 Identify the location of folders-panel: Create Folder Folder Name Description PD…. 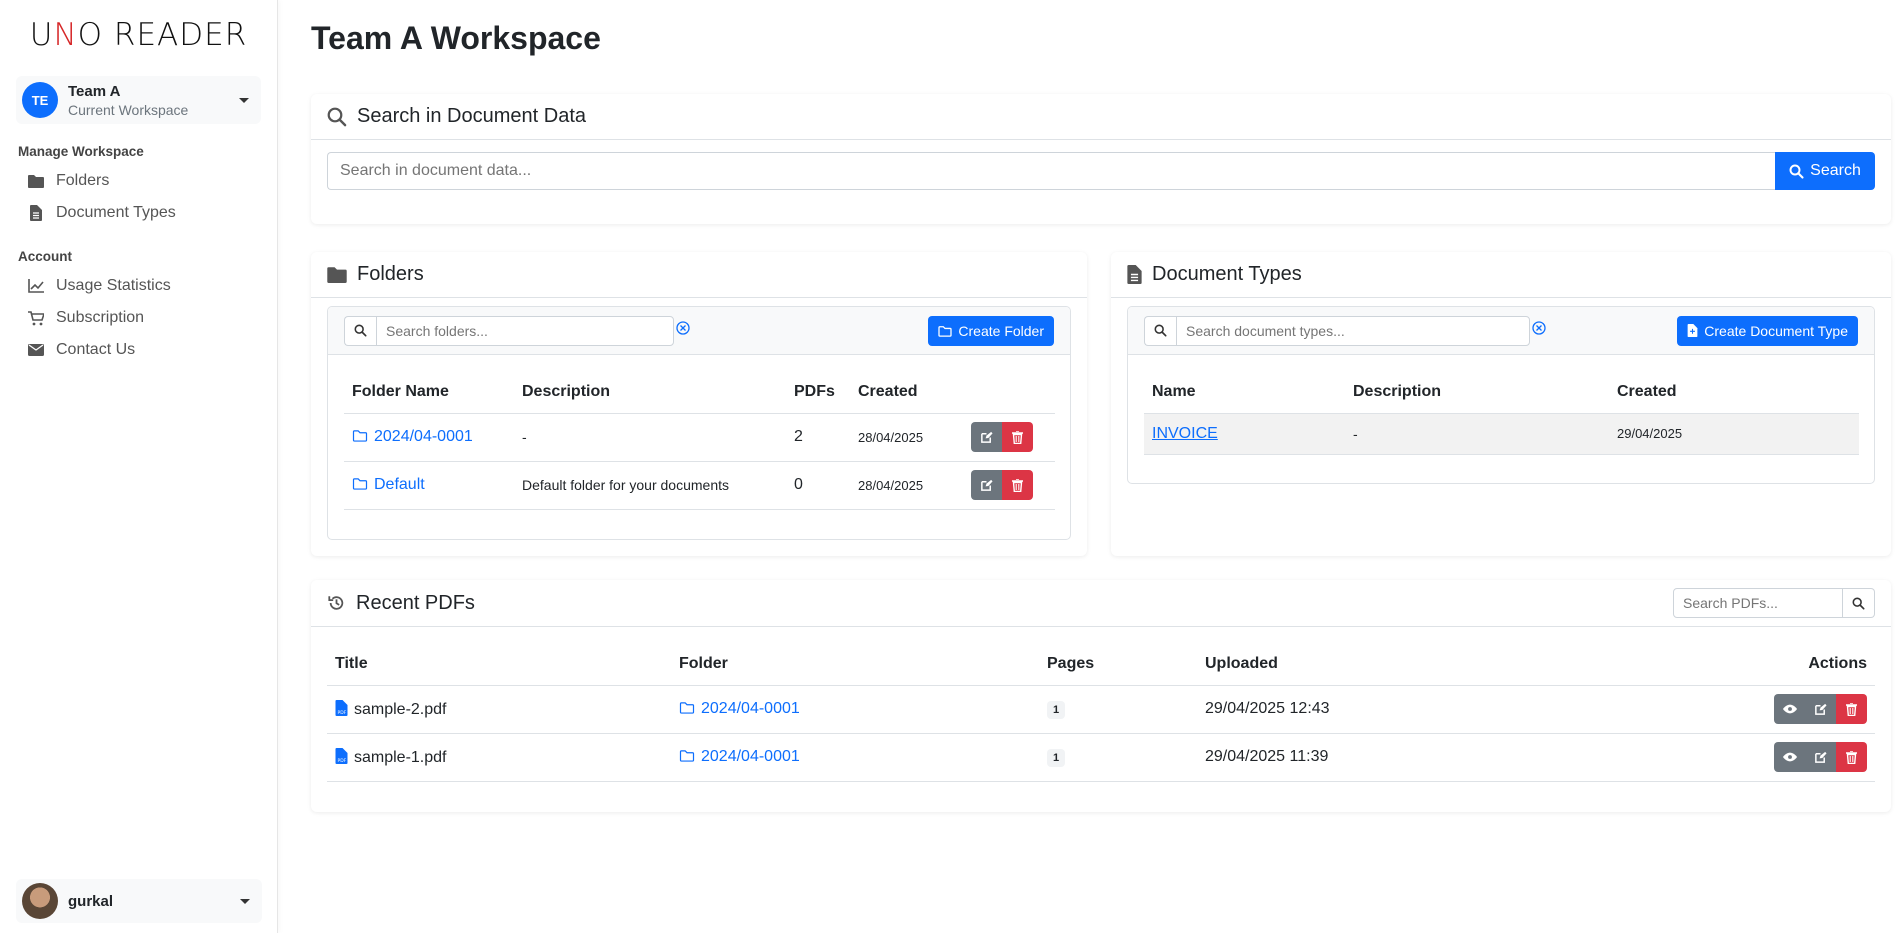
(699, 423).